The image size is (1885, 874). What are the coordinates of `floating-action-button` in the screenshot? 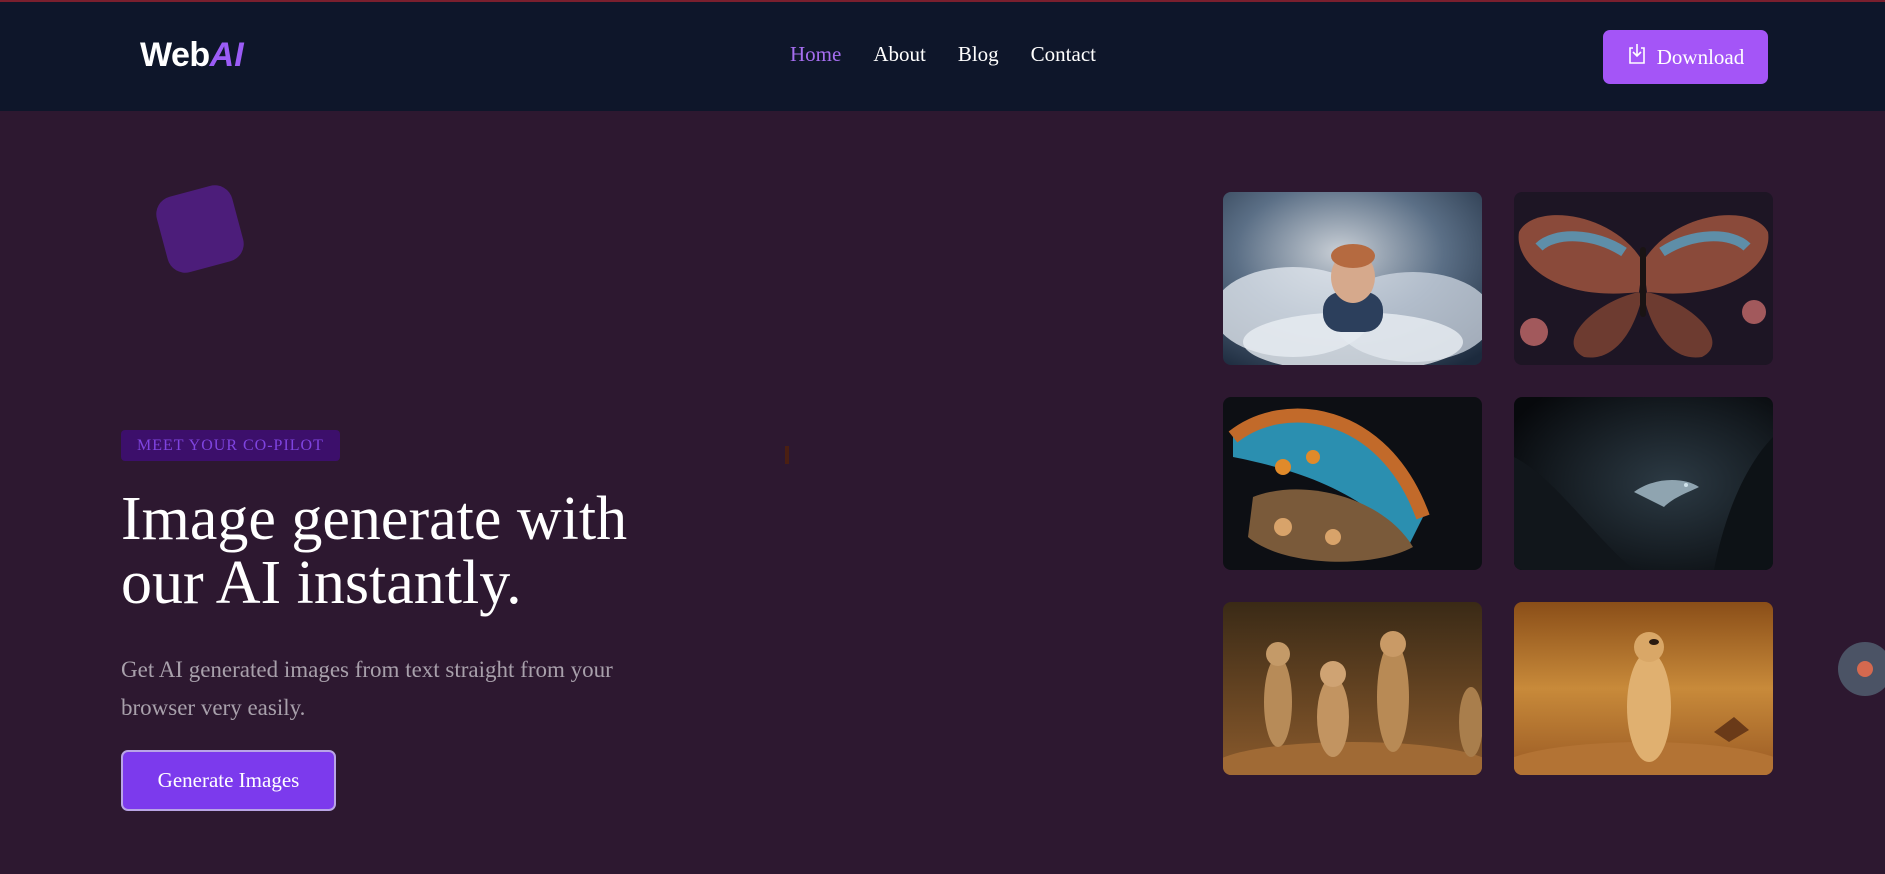 It's located at (1861, 669).